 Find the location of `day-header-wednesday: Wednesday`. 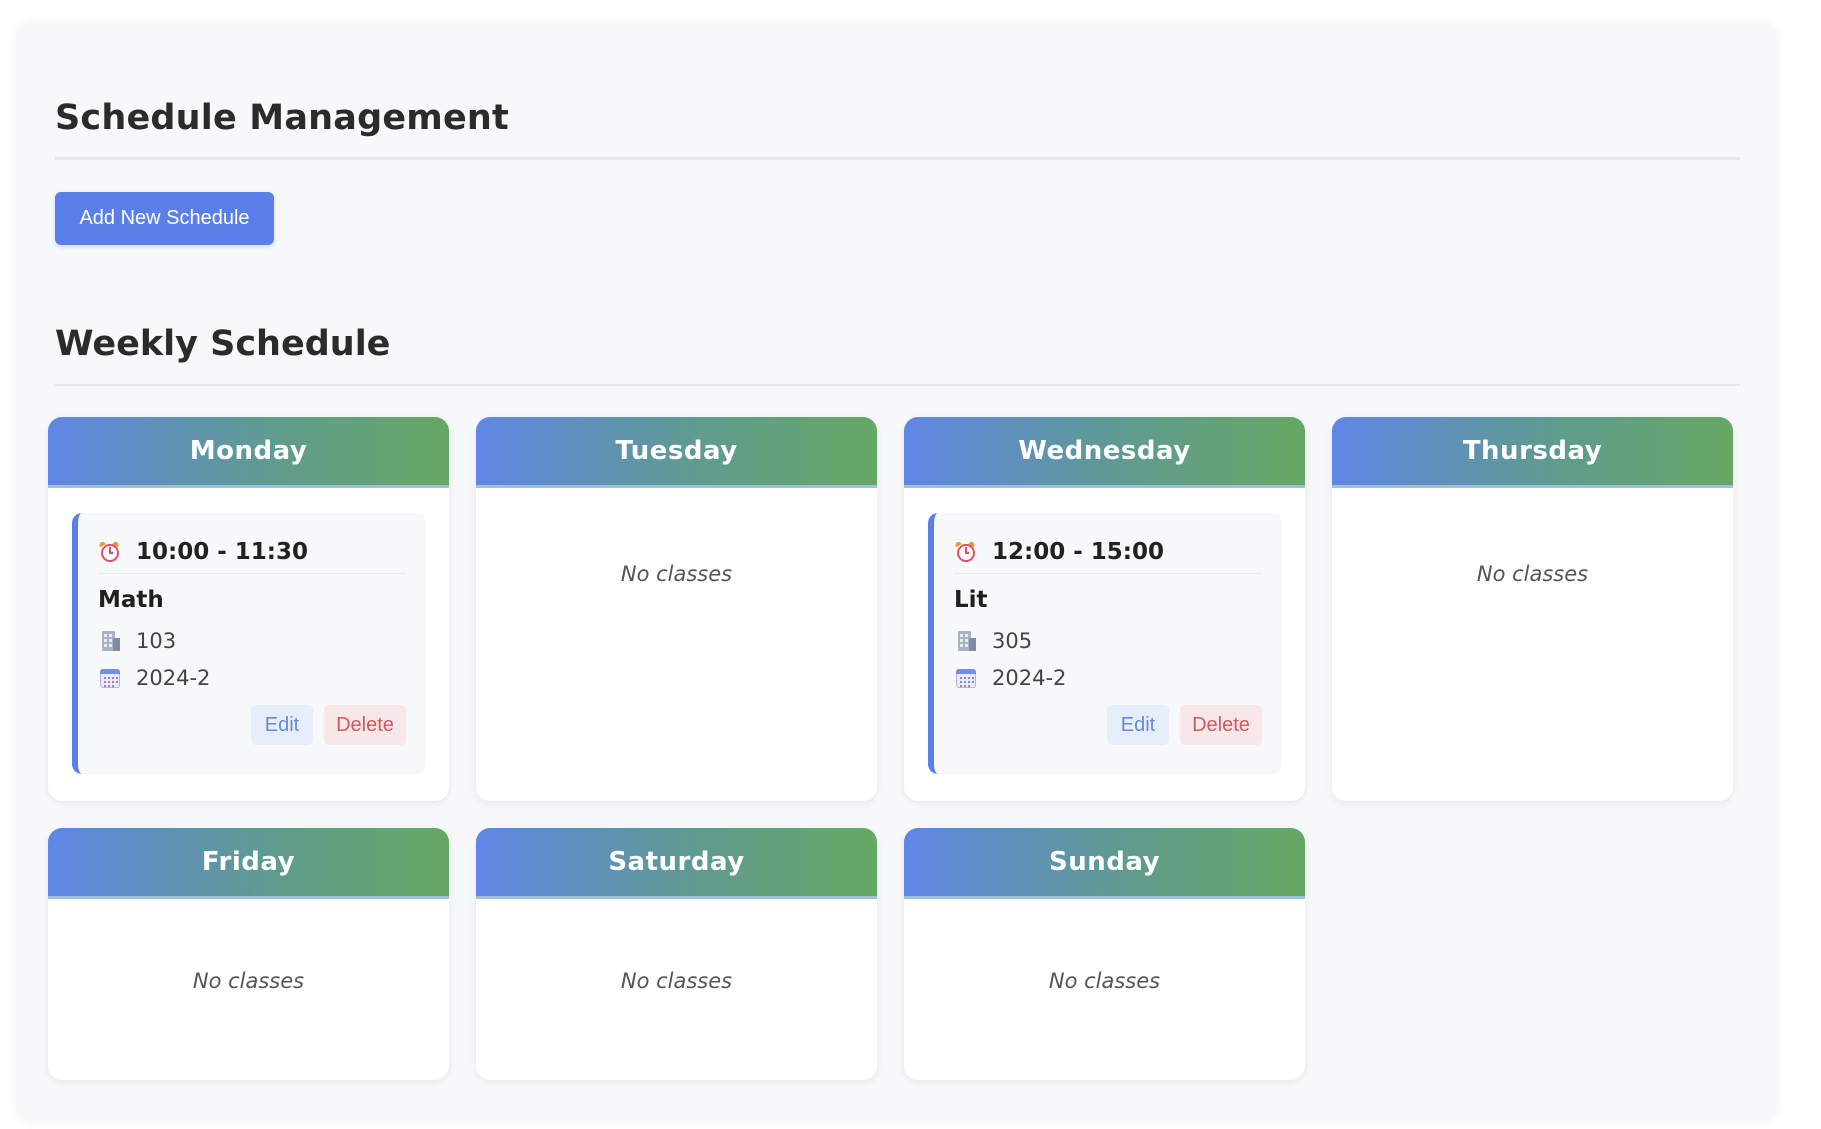

day-header-wednesday: Wednesday is located at coordinates (1104, 452).